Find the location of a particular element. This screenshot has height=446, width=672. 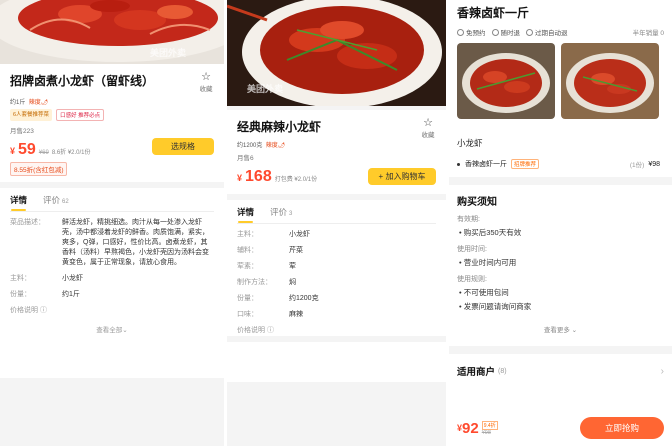

see-more-button: 查看更多 ⌄ is located at coordinates (560, 323).